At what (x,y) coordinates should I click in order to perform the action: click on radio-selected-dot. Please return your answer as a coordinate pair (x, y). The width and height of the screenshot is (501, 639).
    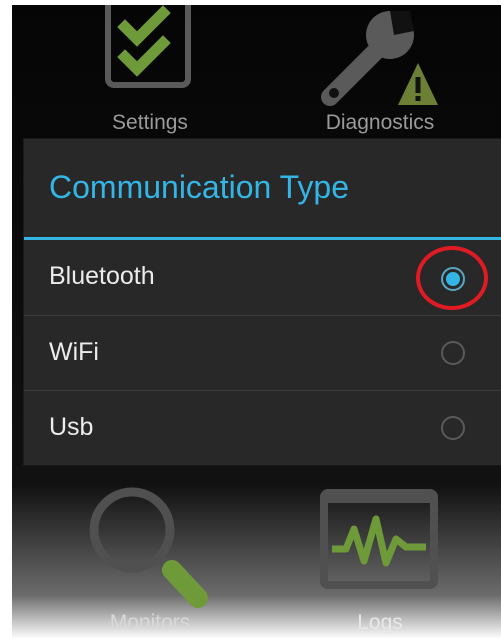
    Looking at the image, I should click on (453, 279).